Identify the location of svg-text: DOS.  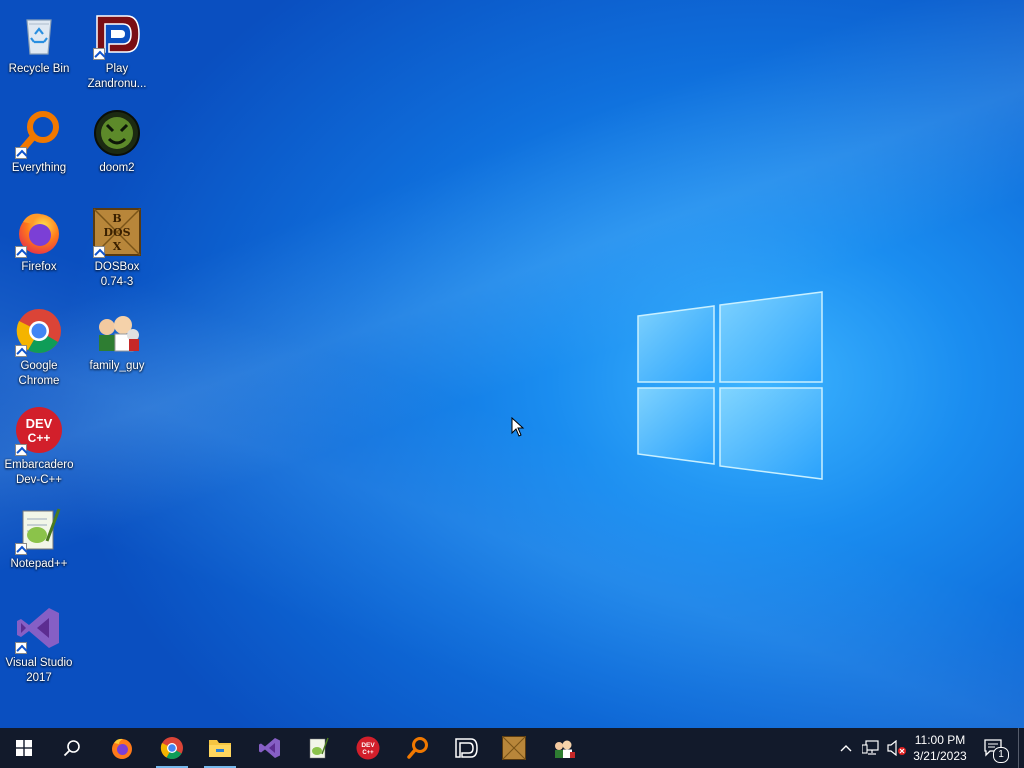
(116, 232).